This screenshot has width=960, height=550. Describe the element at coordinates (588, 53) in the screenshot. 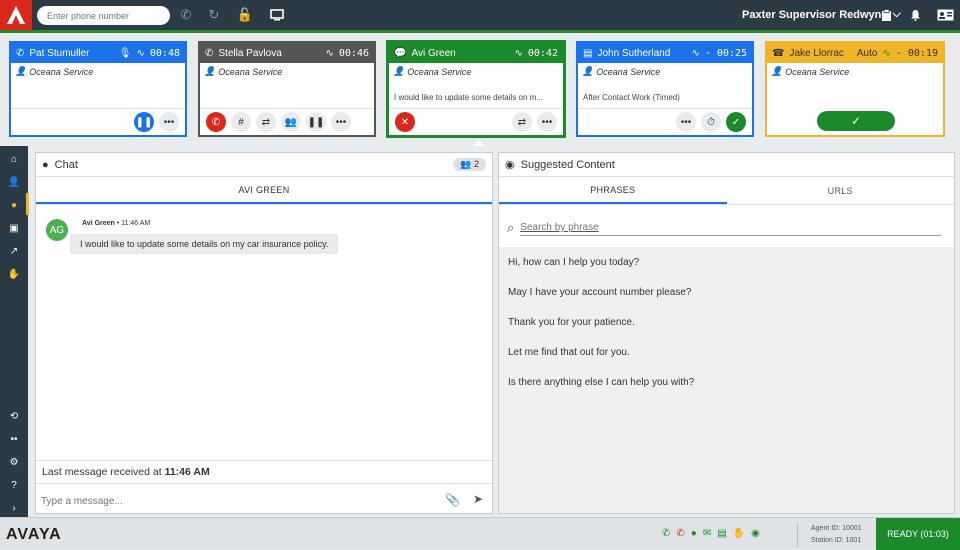

I see `chat-icon: ▤` at that location.